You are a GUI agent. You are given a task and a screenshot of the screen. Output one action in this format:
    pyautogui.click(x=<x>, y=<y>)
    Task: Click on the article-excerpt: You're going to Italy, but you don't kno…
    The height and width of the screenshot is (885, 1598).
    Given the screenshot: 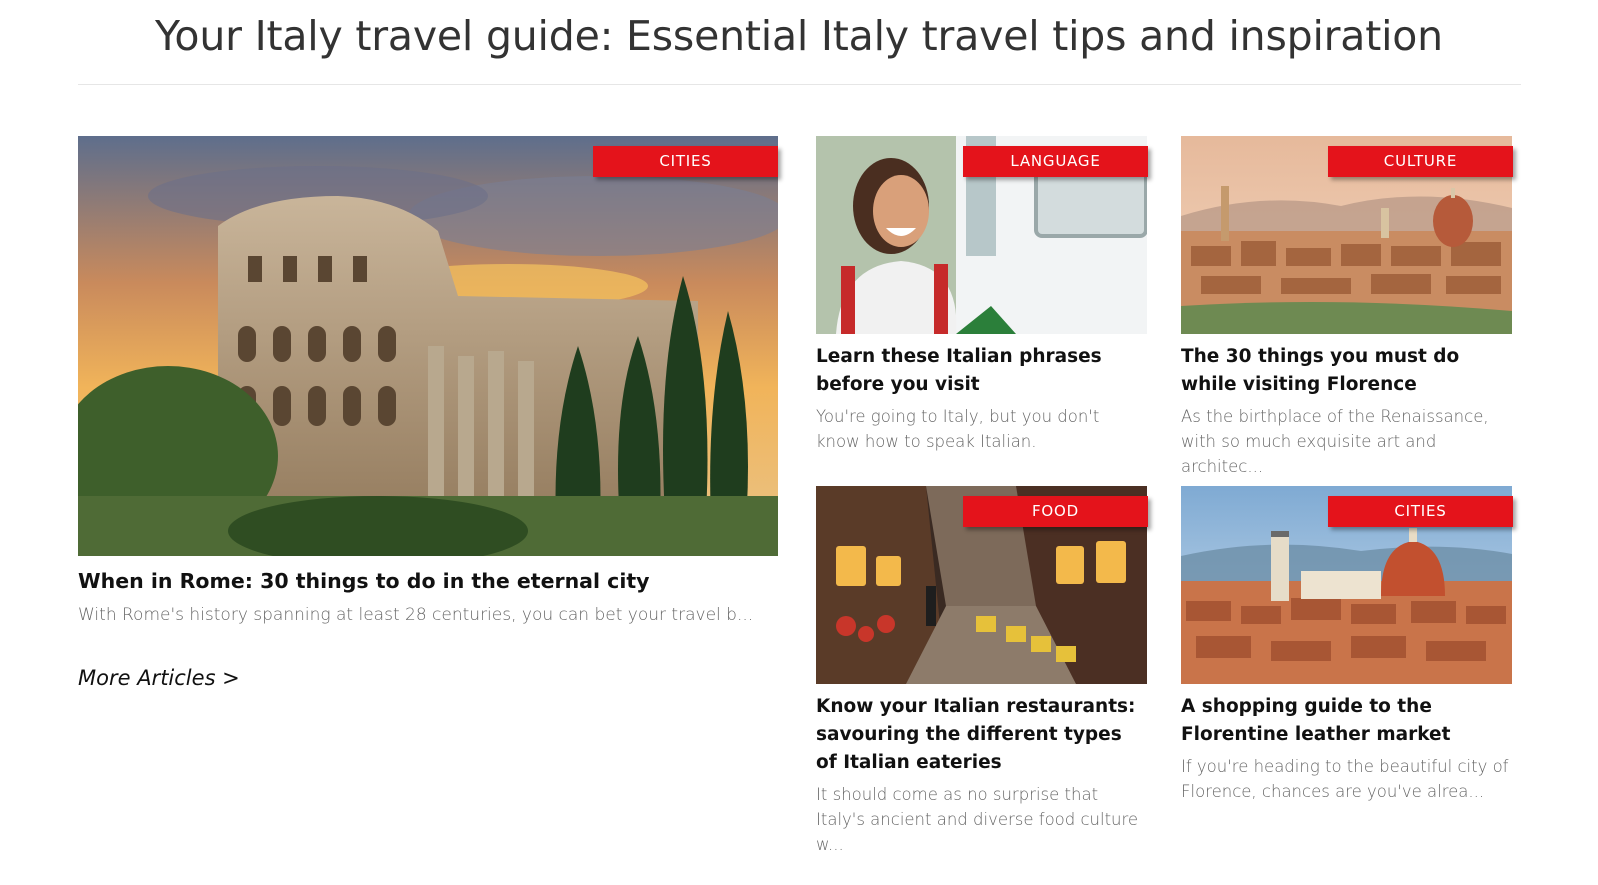 What is the action you would take?
    pyautogui.click(x=958, y=429)
    